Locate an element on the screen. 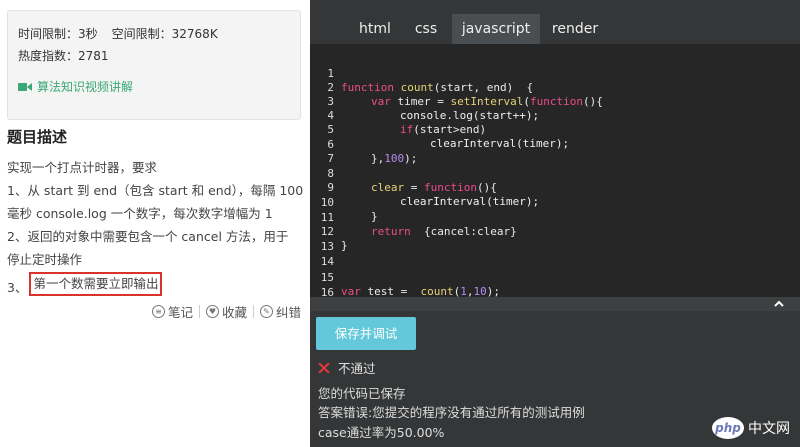 The width and height of the screenshot is (800, 447). report-button: ✎ 纠错 is located at coordinates (280, 311).